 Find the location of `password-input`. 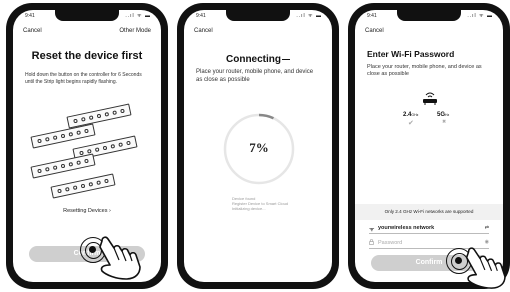

password-input is located at coordinates (418, 243).